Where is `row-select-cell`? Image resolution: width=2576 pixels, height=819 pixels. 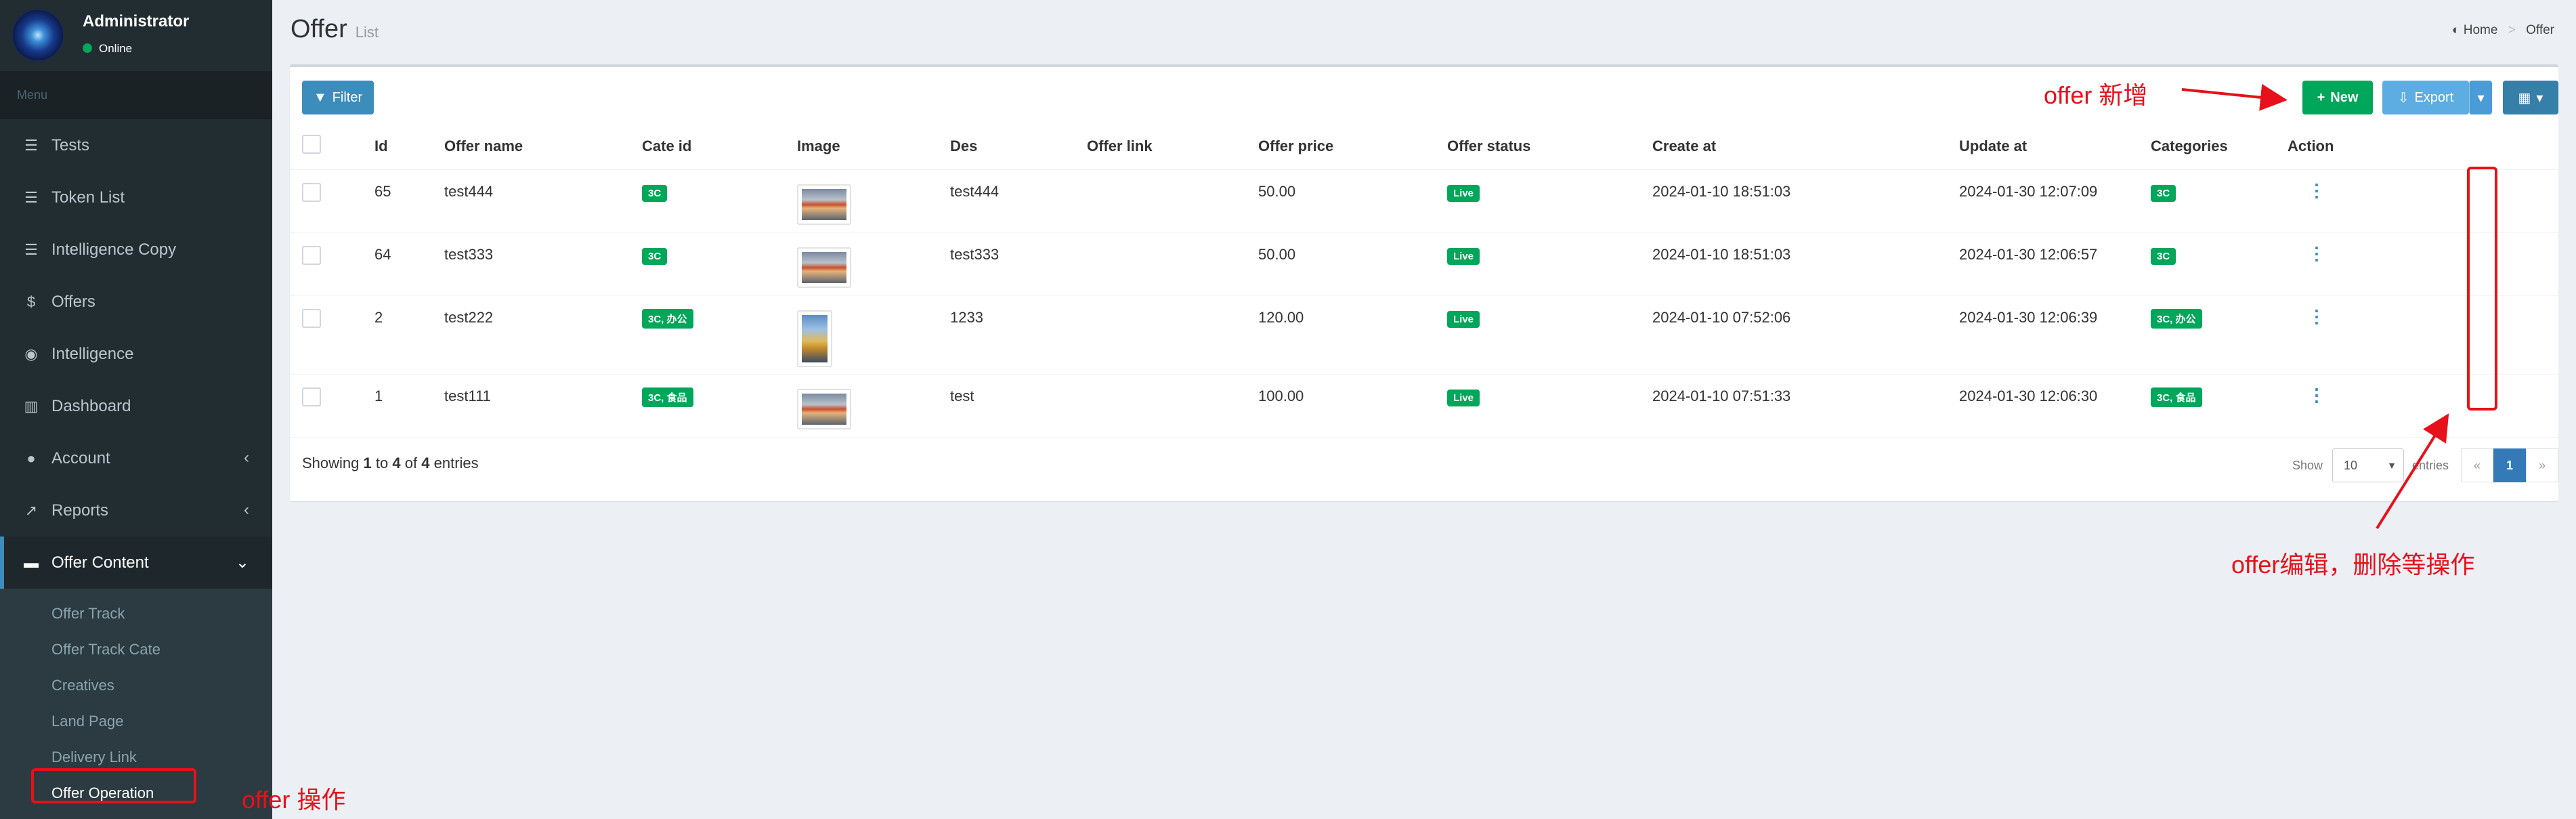 row-select-cell is located at coordinates (332, 264).